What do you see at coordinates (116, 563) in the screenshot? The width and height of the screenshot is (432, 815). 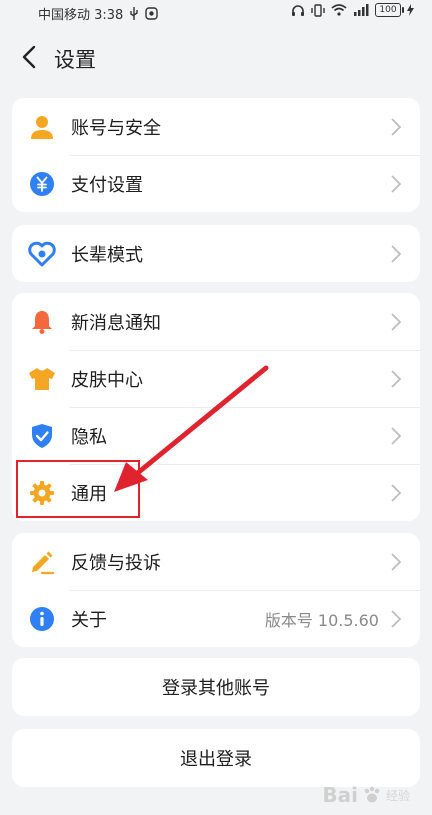 I see `settings-item-label: 反馈与投诉` at bounding box center [116, 563].